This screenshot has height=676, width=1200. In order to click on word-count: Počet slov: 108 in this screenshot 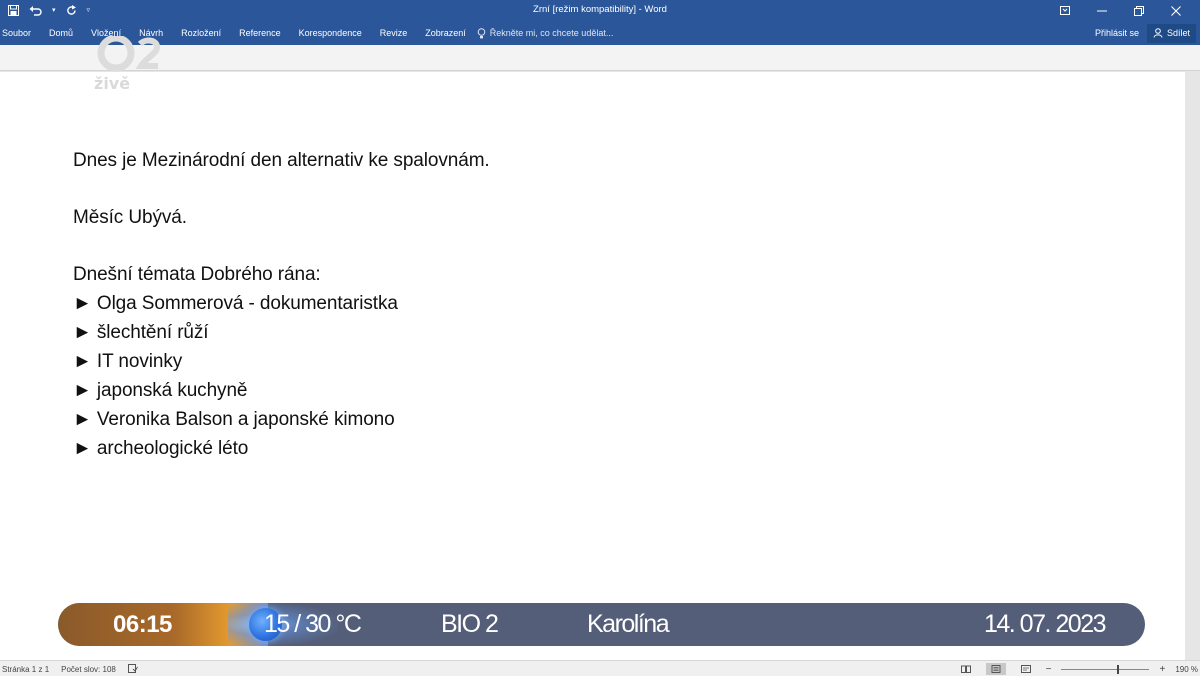, I will do `click(88, 669)`.